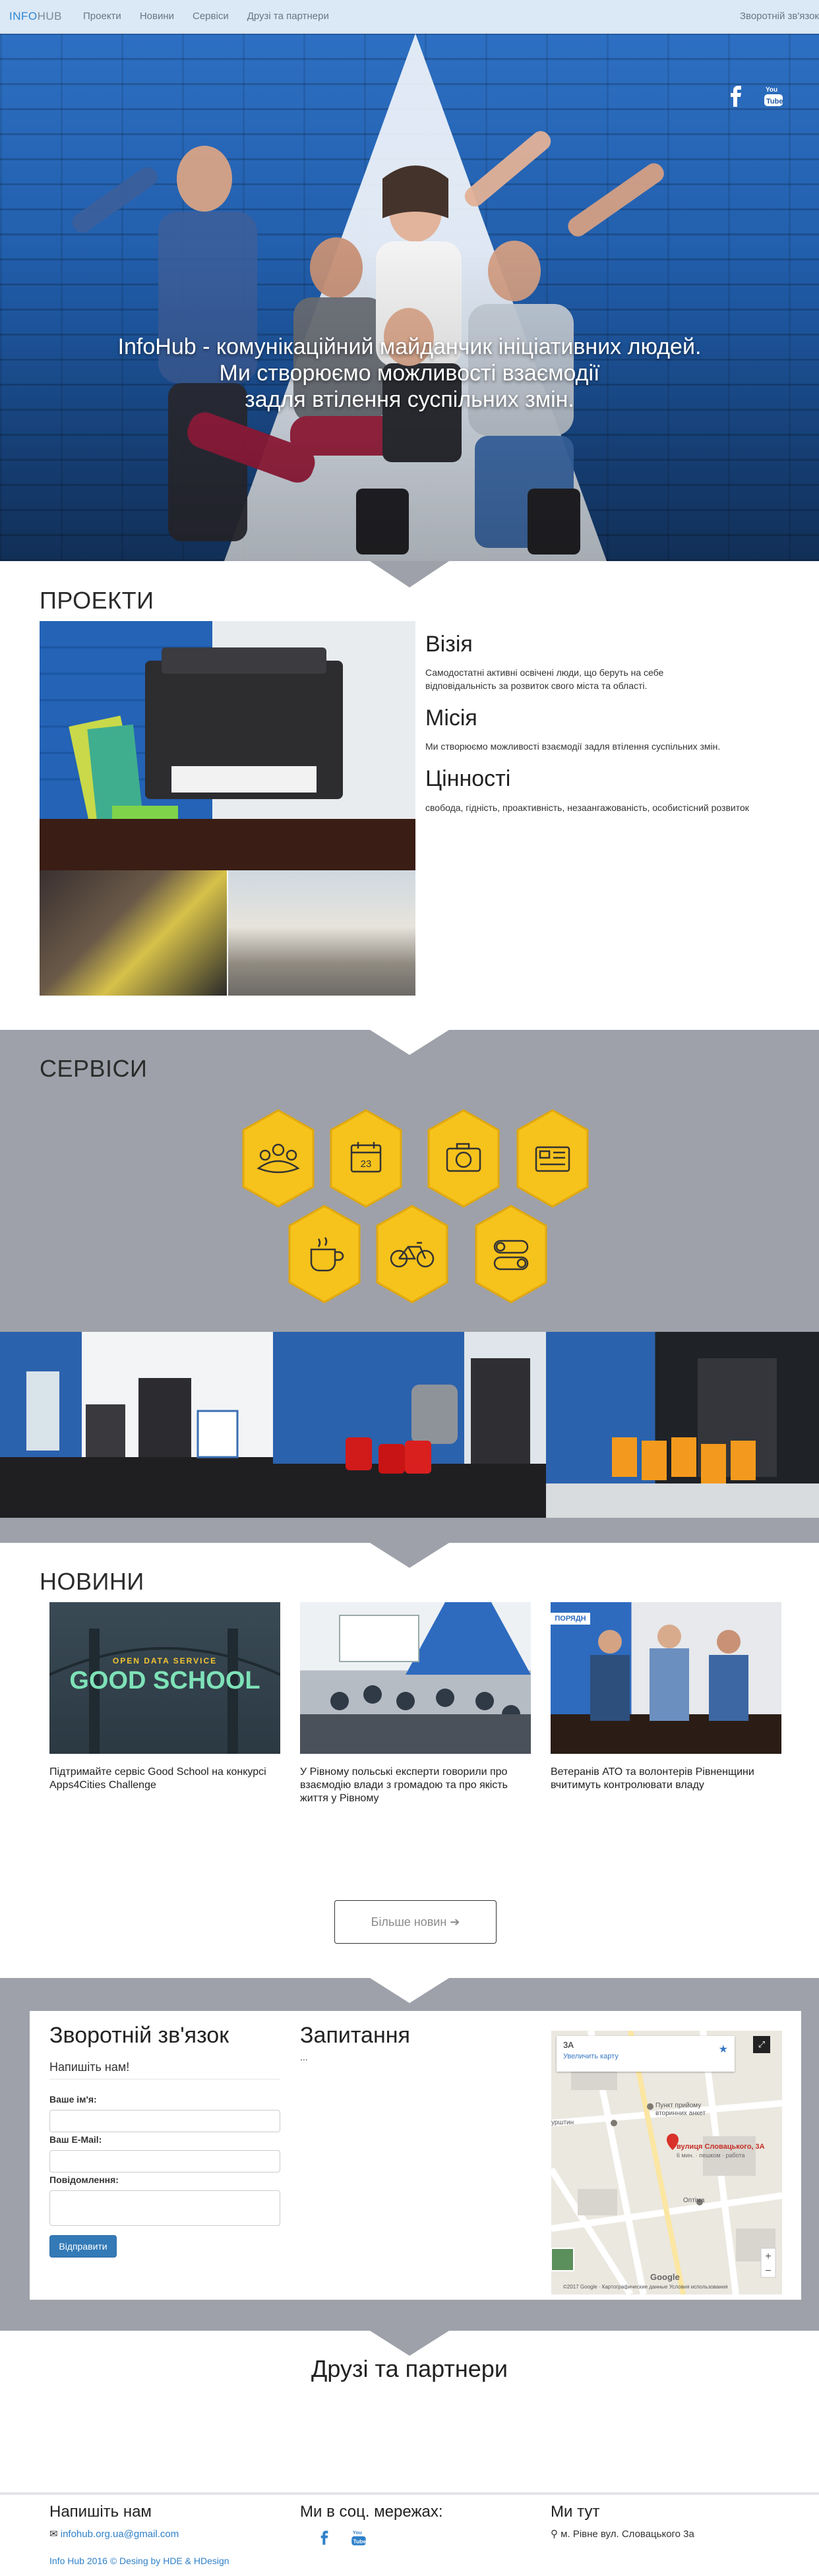  Describe the element at coordinates (468, 778) in the screenshot. I see `values-title: Цінності` at that location.